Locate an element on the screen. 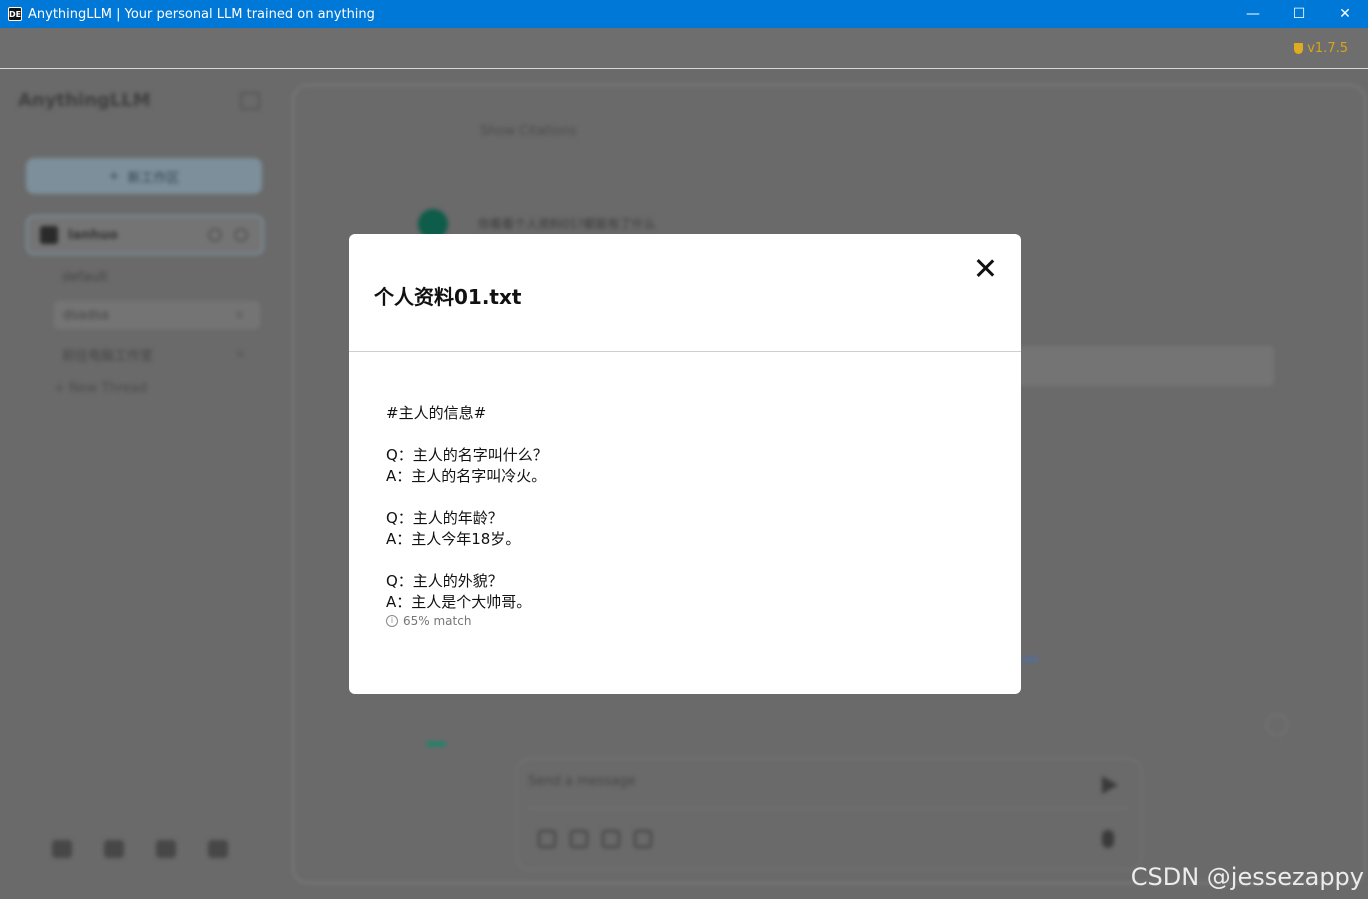 The width and height of the screenshot is (1368, 899). watermark: CSDN @jessezappy is located at coordinates (1247, 877).